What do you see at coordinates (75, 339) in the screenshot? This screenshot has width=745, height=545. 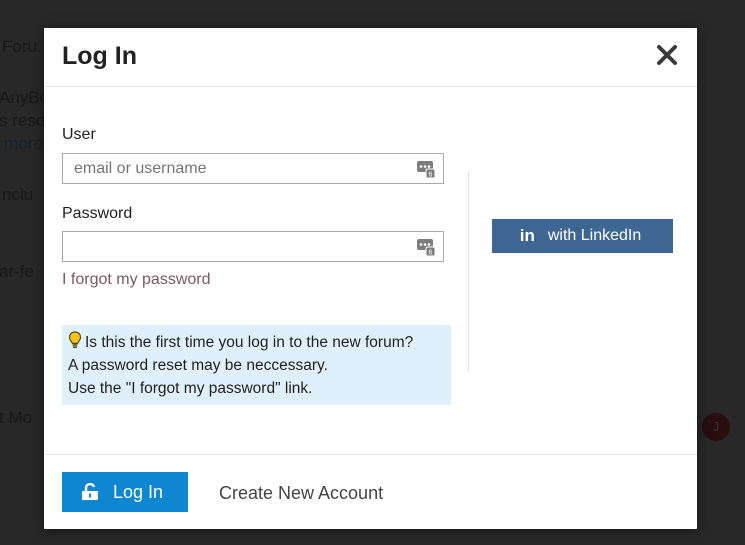 I see `lightbulb-icon` at bounding box center [75, 339].